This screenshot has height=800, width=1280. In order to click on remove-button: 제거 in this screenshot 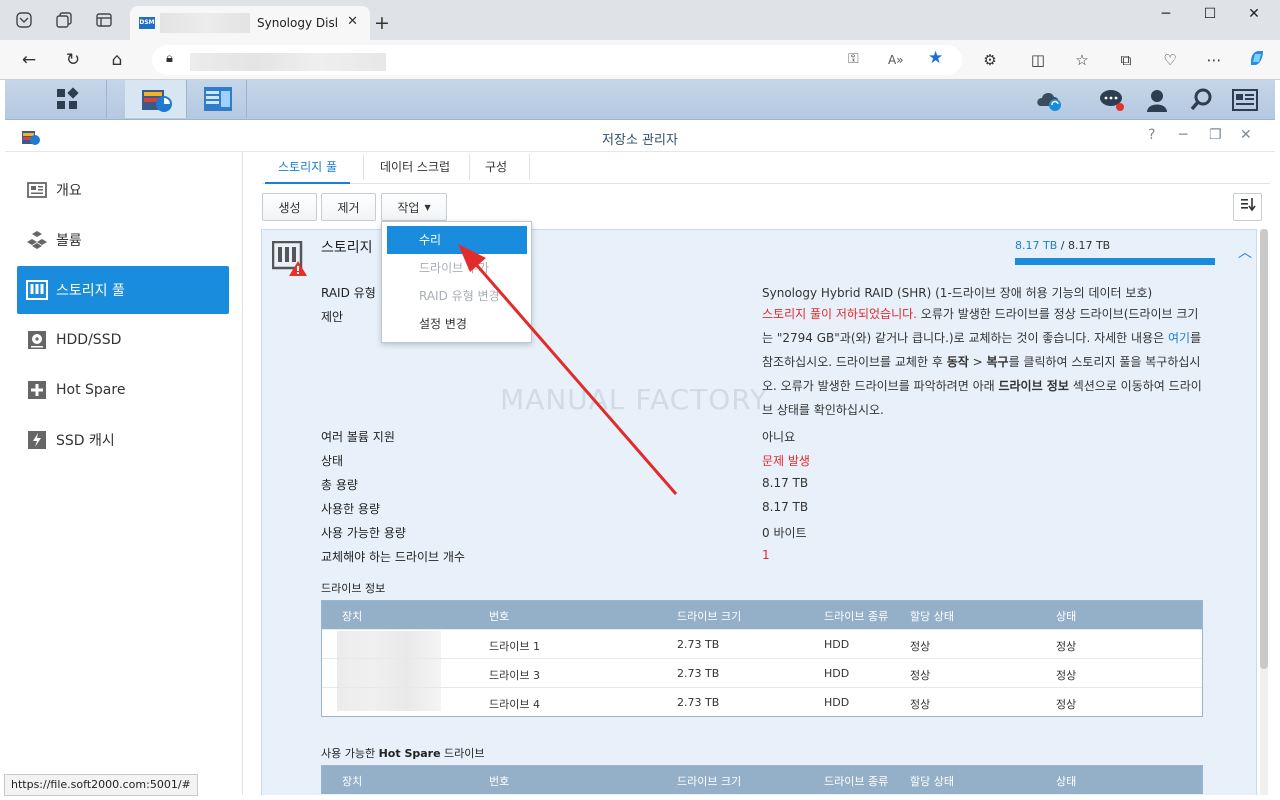, I will do `click(348, 207)`.